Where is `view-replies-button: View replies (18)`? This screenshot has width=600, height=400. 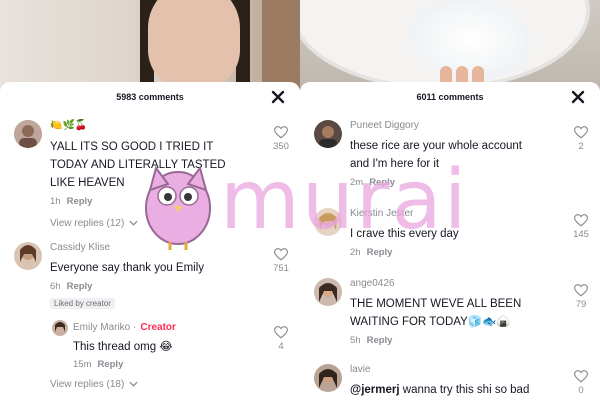
view-replies-button: View replies (18) is located at coordinates (94, 384).